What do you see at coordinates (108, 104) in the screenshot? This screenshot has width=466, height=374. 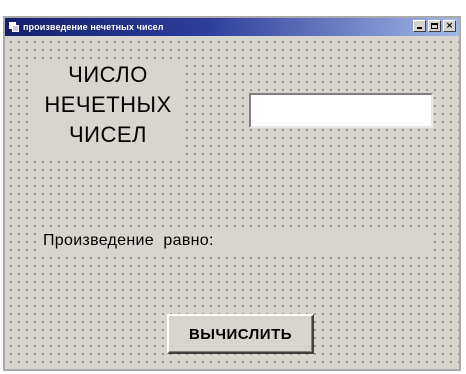 I see `odd-count-label-line-2: НЕЧЕТНЫХ` at bounding box center [108, 104].